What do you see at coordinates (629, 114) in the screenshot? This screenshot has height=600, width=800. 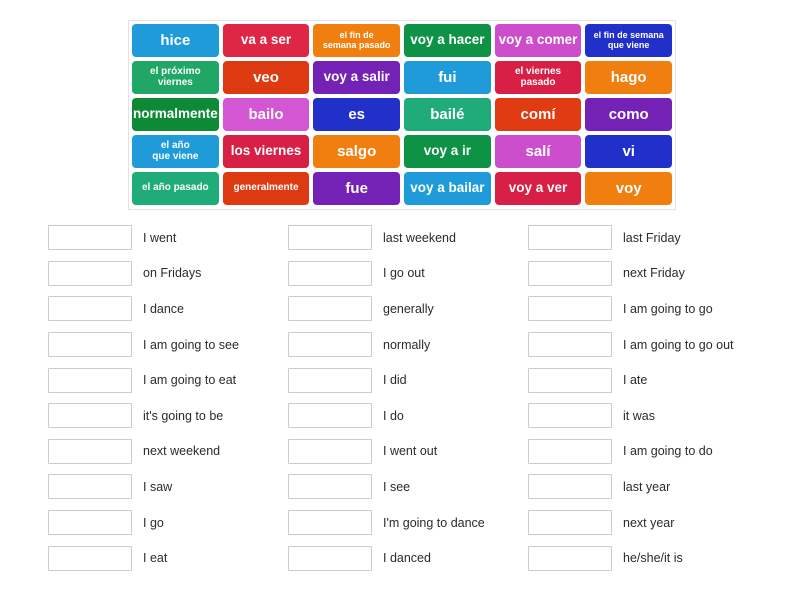 I see `word-tile: como` at bounding box center [629, 114].